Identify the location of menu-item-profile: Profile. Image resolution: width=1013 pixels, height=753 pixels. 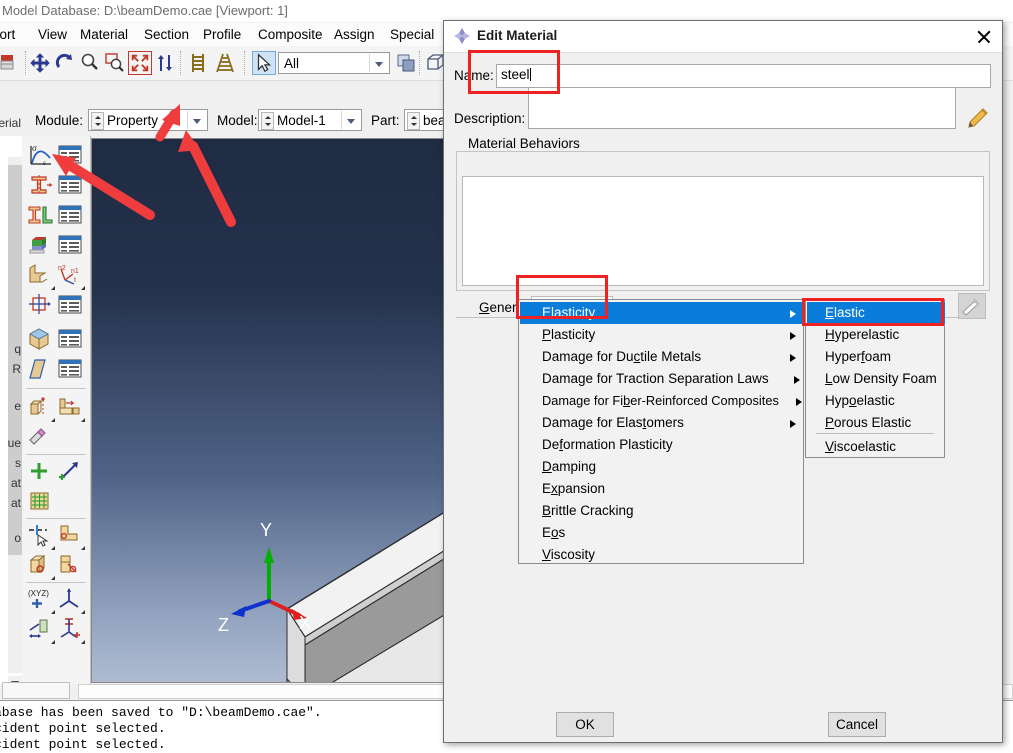
(222, 34).